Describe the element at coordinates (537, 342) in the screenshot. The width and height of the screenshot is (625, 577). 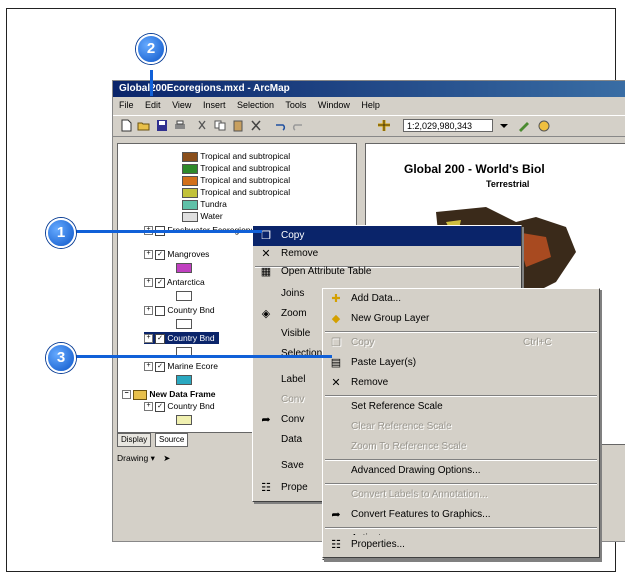
I see `copy-shortcut: Ctrl+C` at that location.